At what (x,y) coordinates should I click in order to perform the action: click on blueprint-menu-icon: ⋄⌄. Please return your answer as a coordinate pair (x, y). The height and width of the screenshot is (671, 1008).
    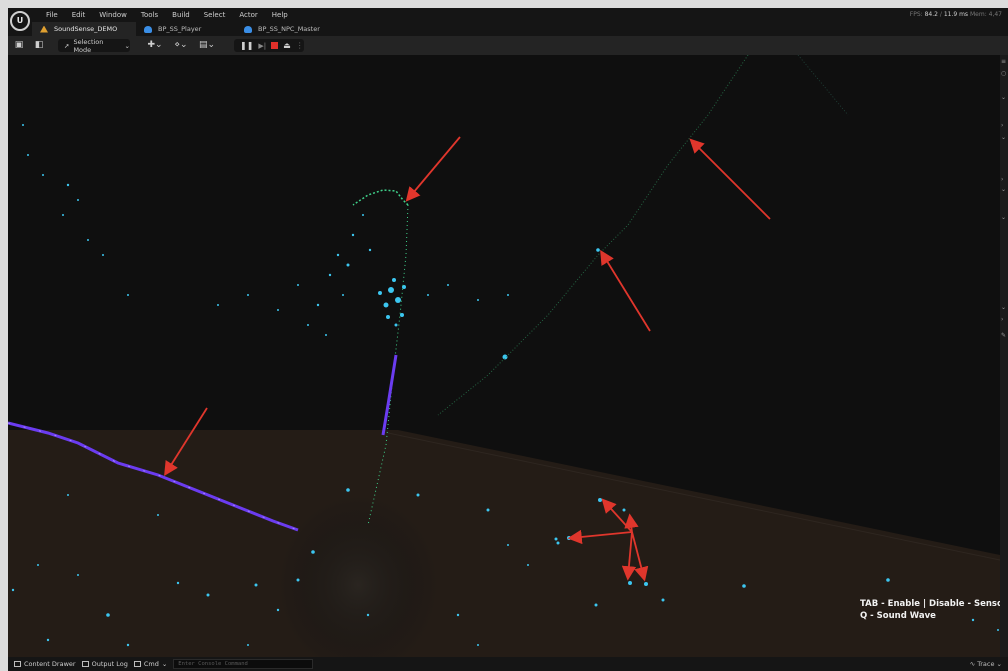
    Looking at the image, I should click on (181, 45).